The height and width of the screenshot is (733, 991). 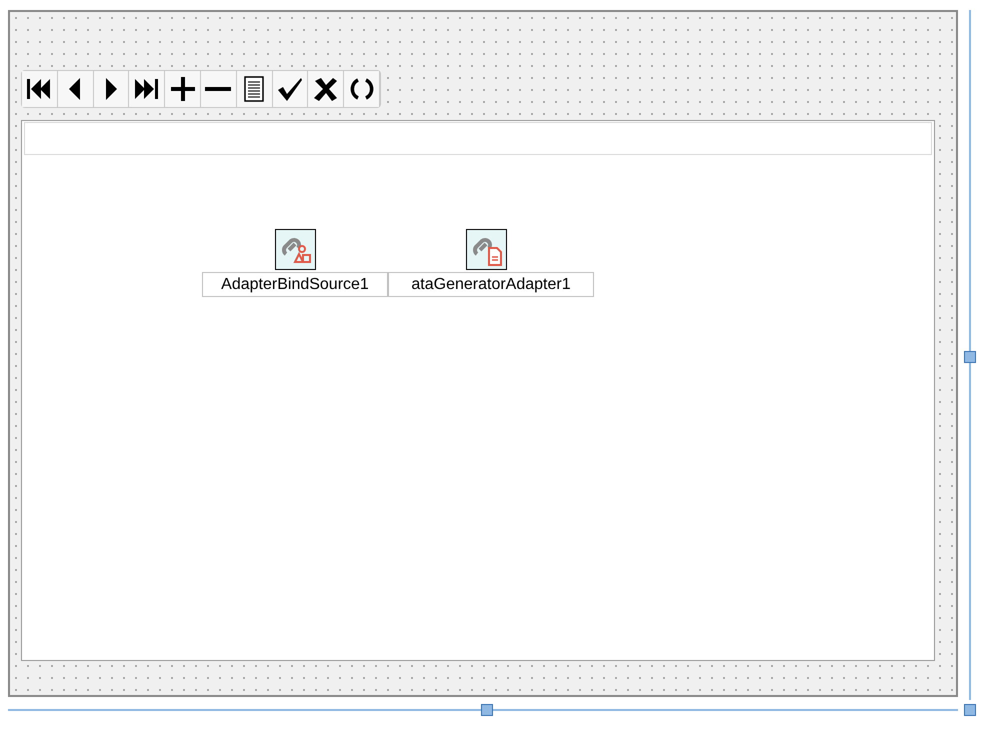 What do you see at coordinates (218, 89) in the screenshot?
I see `minus-icon` at bounding box center [218, 89].